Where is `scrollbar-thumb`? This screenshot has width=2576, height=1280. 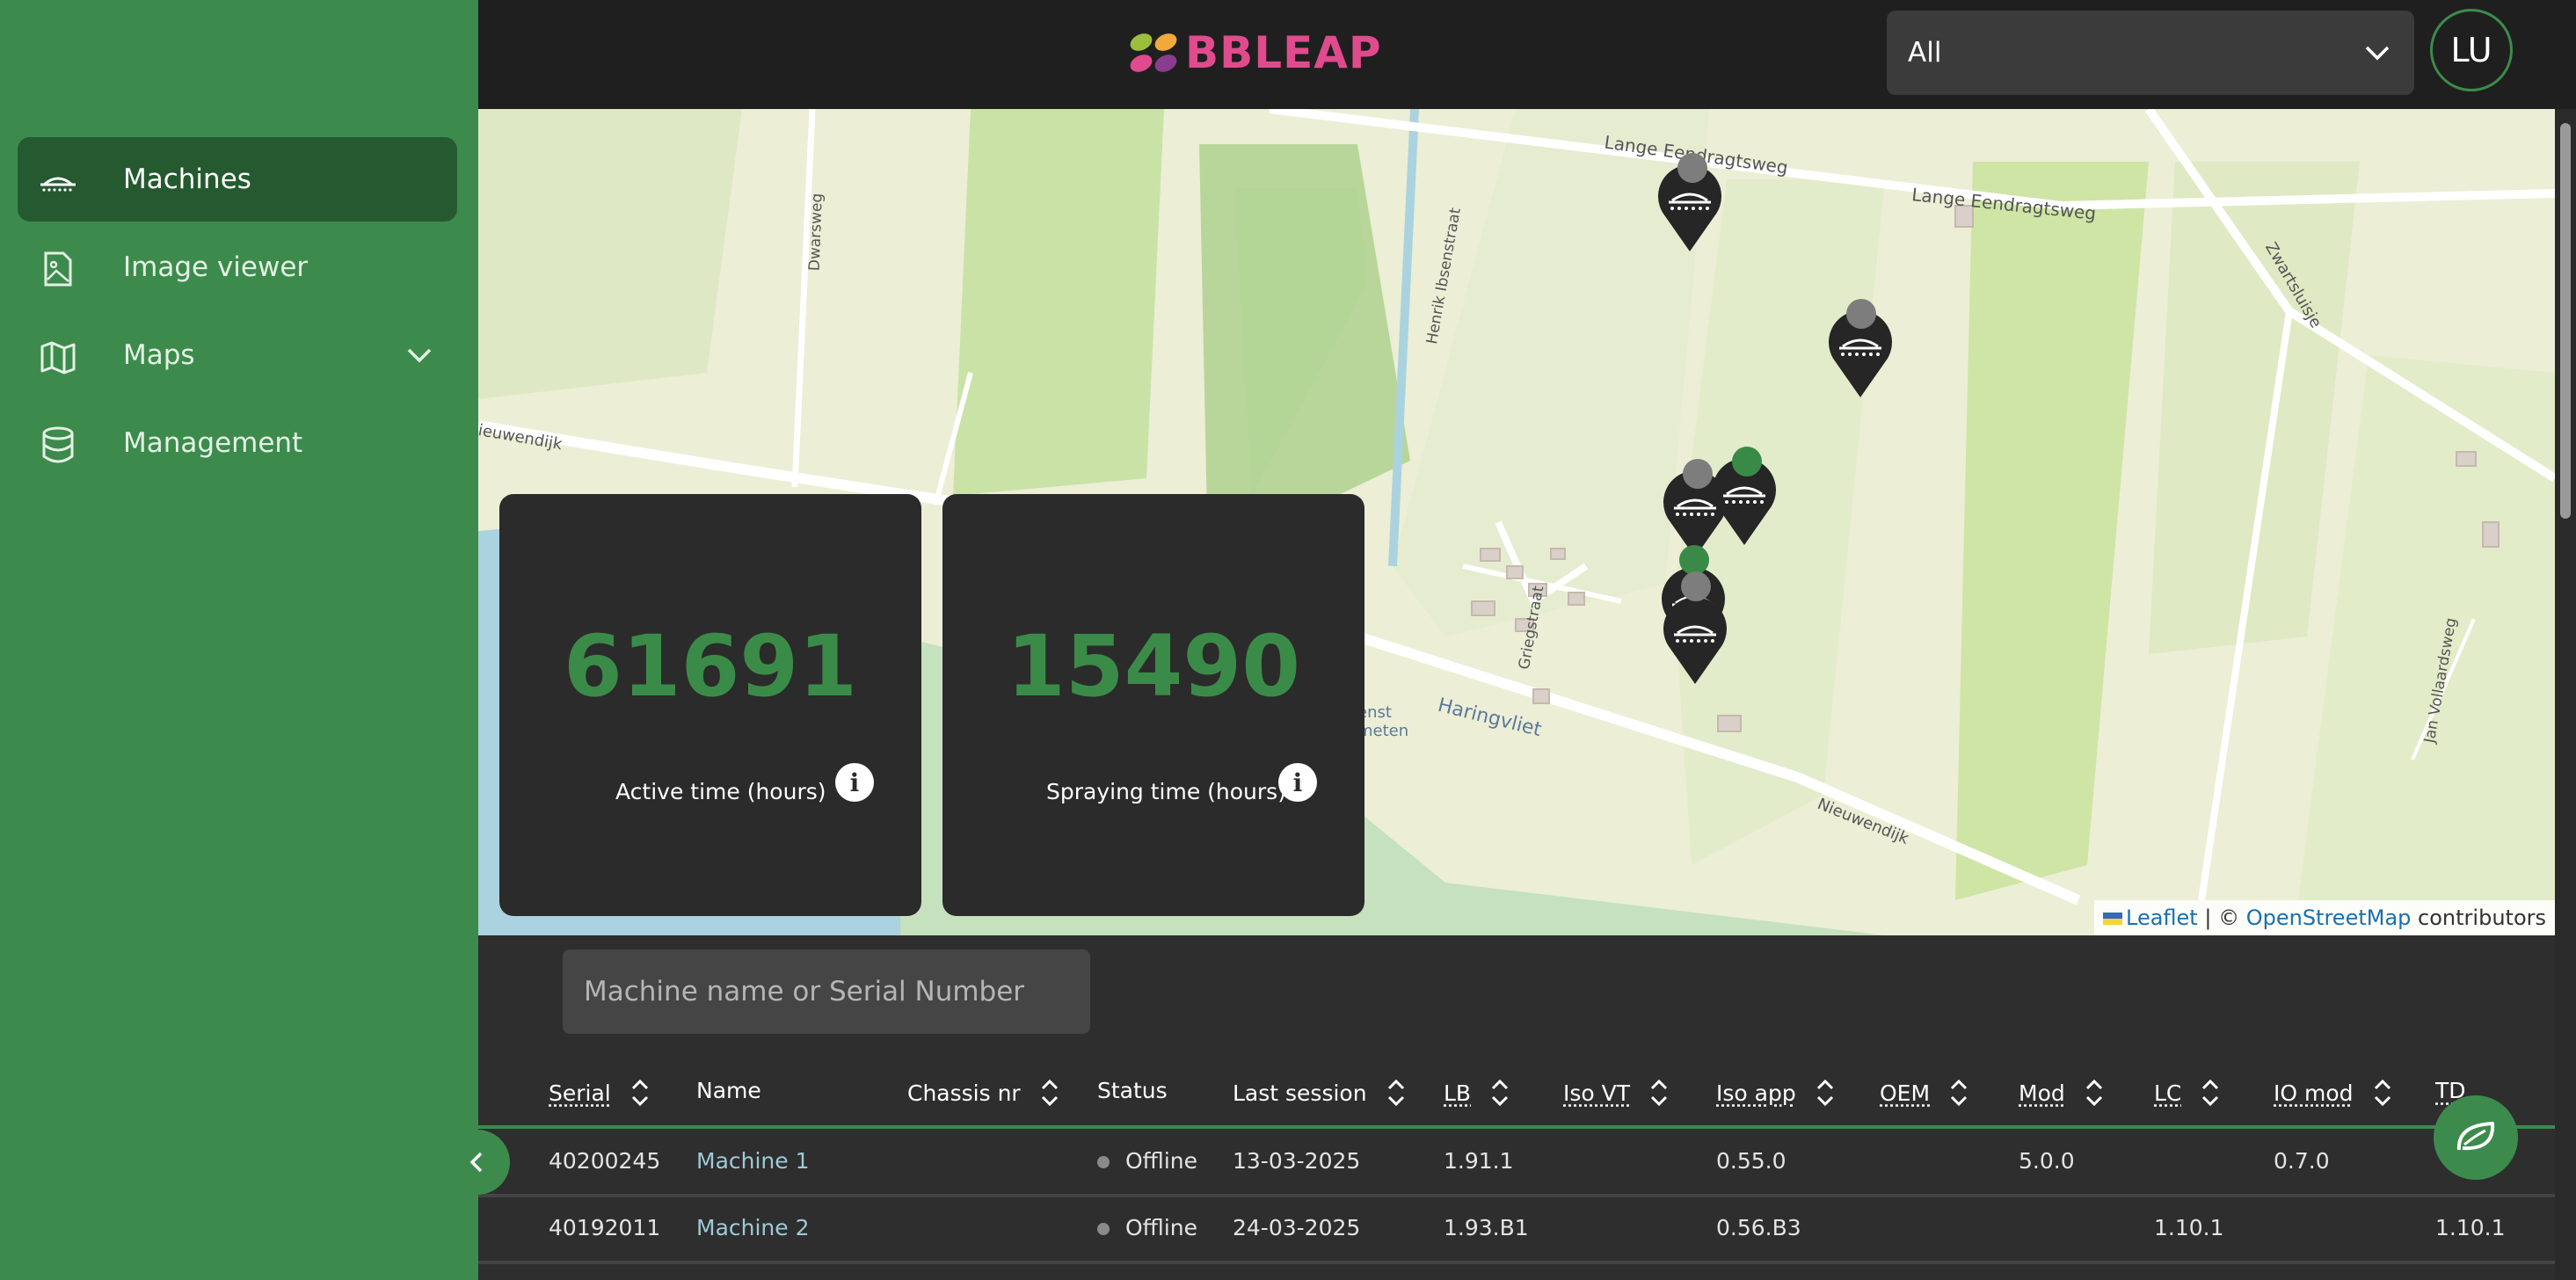 scrollbar-thumb is located at coordinates (2565, 321).